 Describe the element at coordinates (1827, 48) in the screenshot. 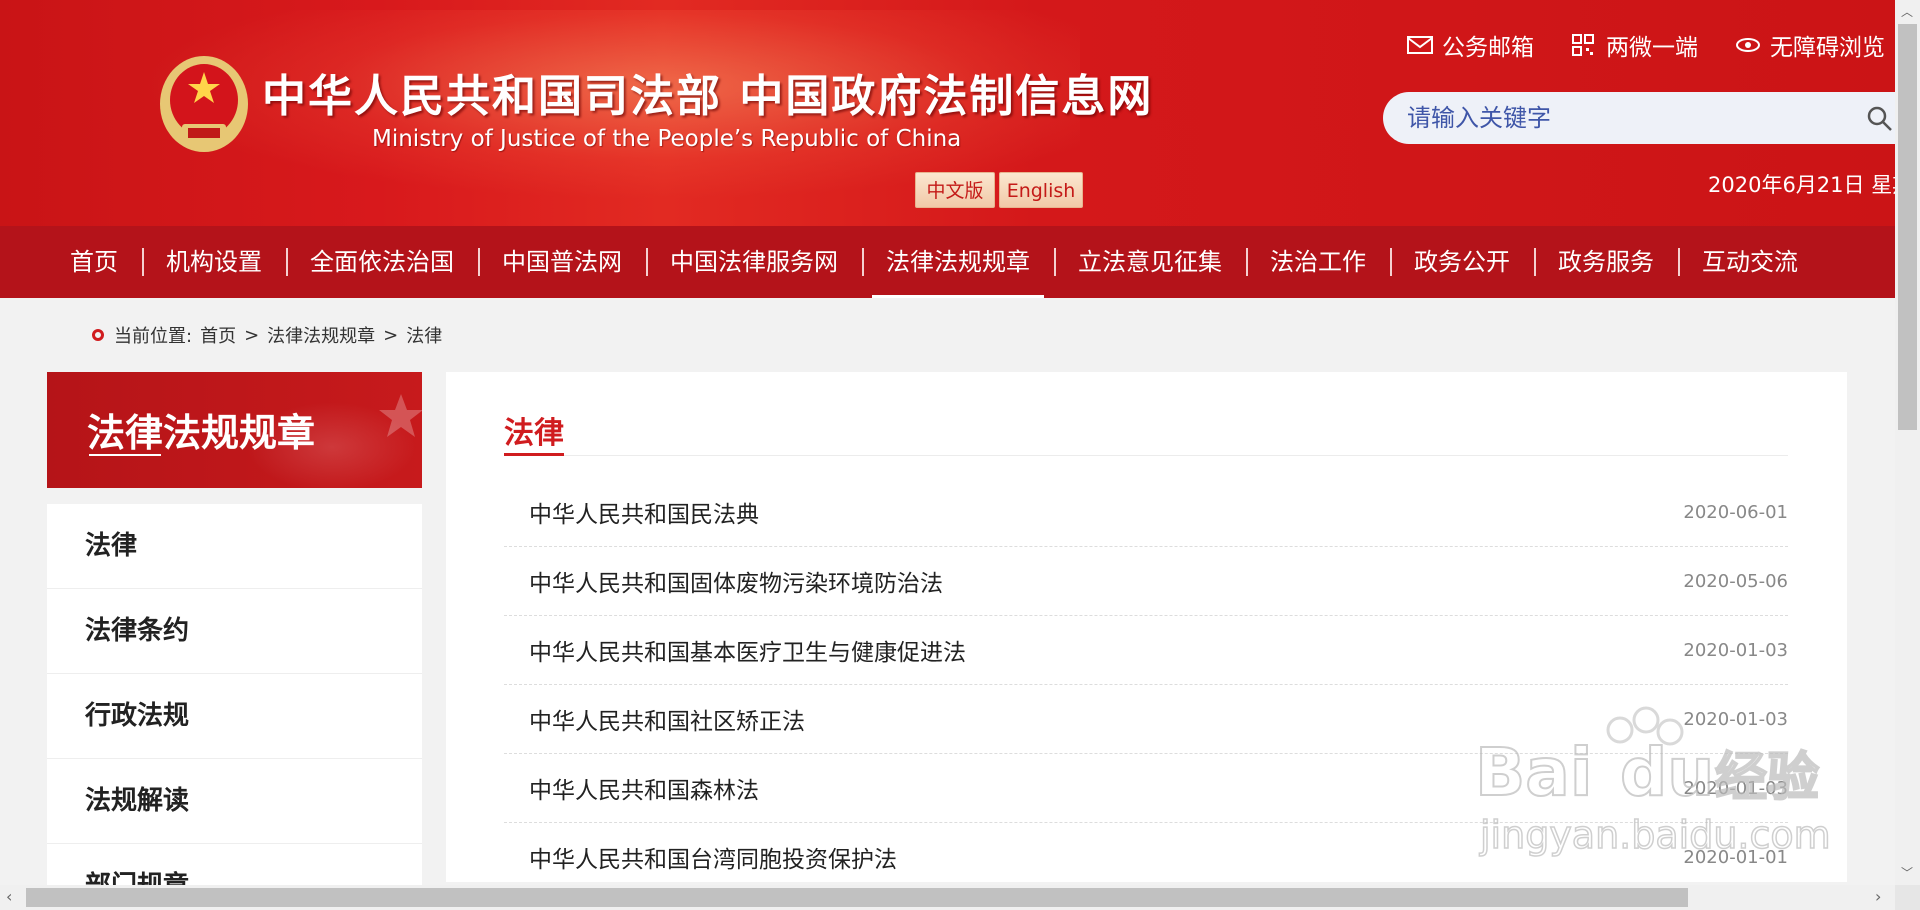

I see `accessibility-link-label: 无障碍浏览` at that location.